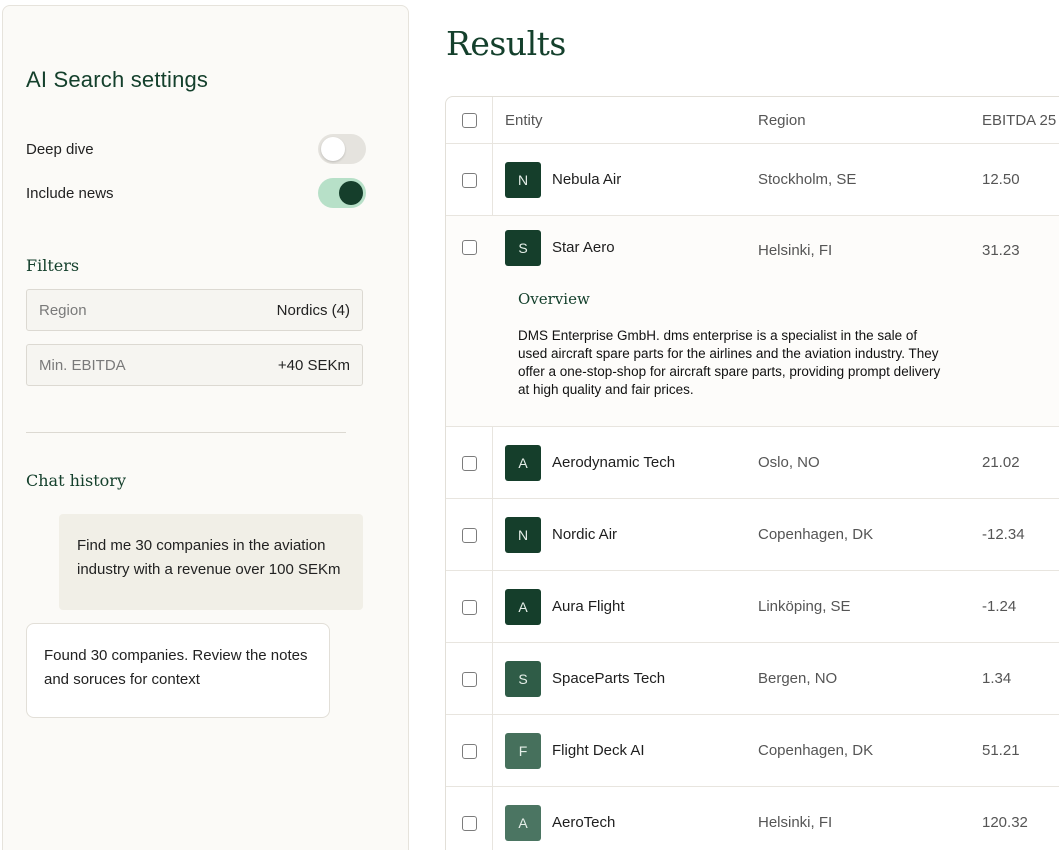 The image size is (1059, 850). Describe the element at coordinates (807, 179) in the screenshot. I see `entity-region: Stockholm, SE` at that location.